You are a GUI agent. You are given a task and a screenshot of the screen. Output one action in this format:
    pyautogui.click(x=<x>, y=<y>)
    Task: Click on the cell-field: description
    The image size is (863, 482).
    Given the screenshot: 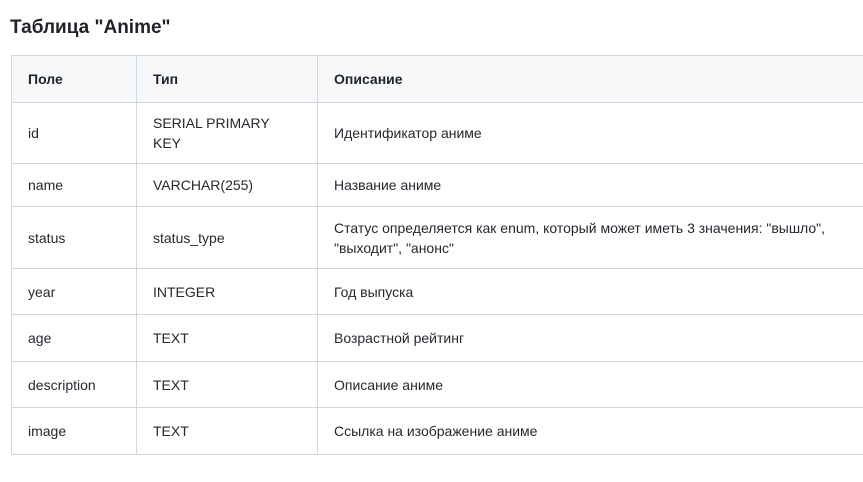 What is the action you would take?
    pyautogui.click(x=74, y=384)
    